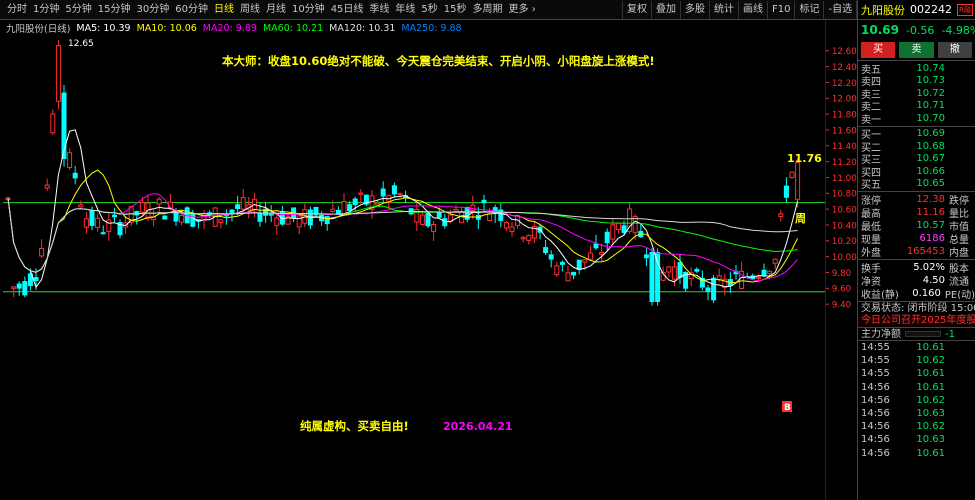  What do you see at coordinates (694, 10) in the screenshot?
I see `toolbar-button: 多股` at bounding box center [694, 10].